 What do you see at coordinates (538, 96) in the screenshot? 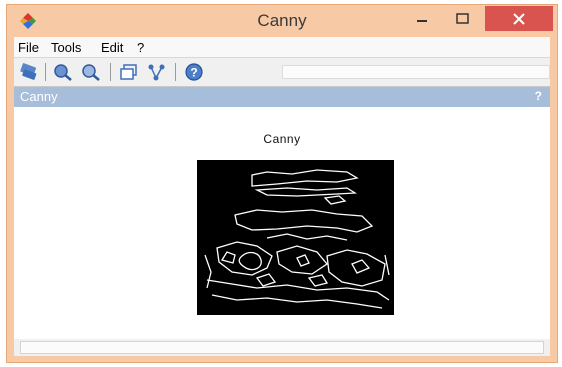
I see `panel-help-button: ?` at bounding box center [538, 96].